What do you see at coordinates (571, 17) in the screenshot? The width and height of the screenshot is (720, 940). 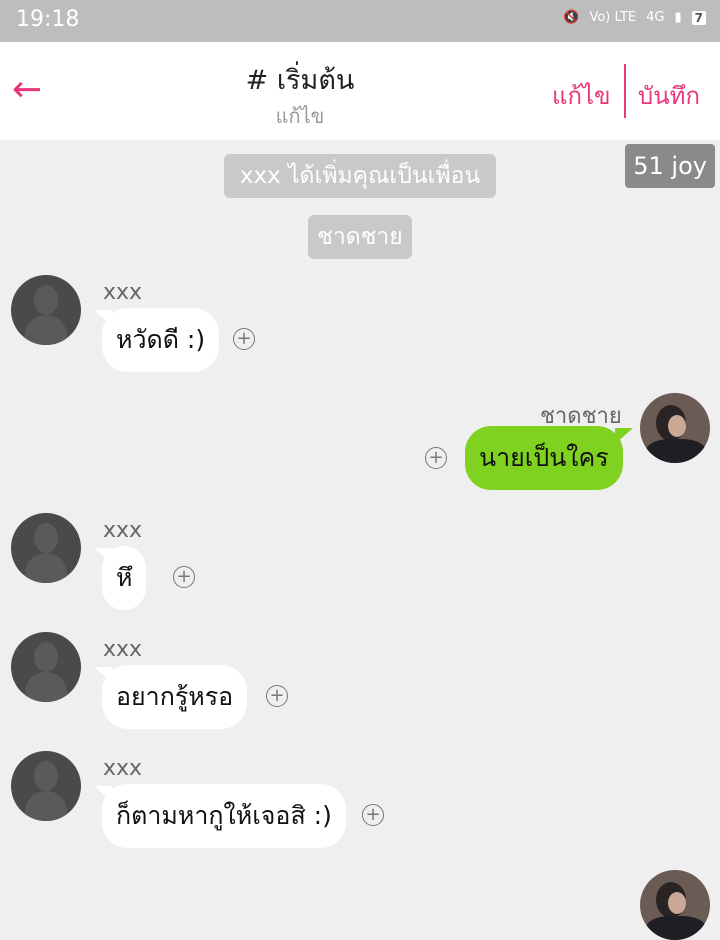 I see `mute-icon: 🔇` at bounding box center [571, 17].